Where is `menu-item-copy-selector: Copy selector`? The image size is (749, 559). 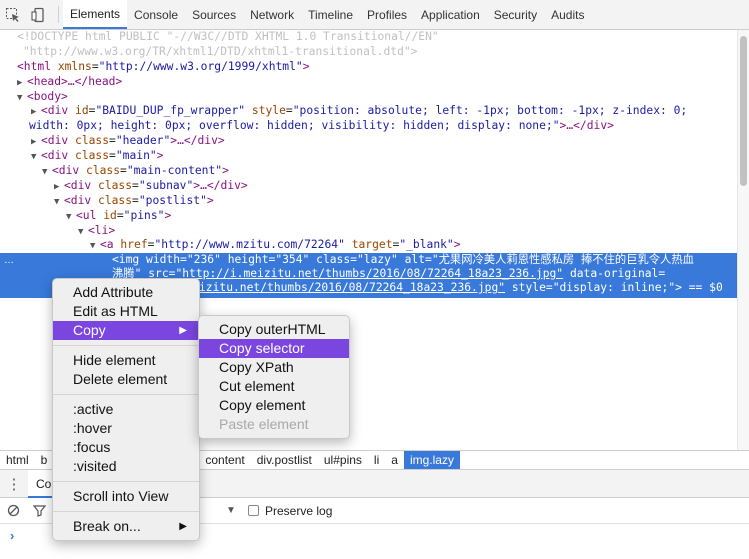 menu-item-copy-selector: Copy selector is located at coordinates (274, 348).